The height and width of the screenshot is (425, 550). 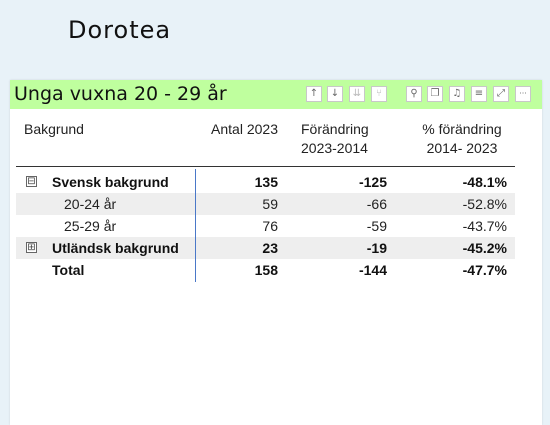 I want to click on column-header-pct-forandring: % förändring 2014- 2023, so click(x=462, y=139).